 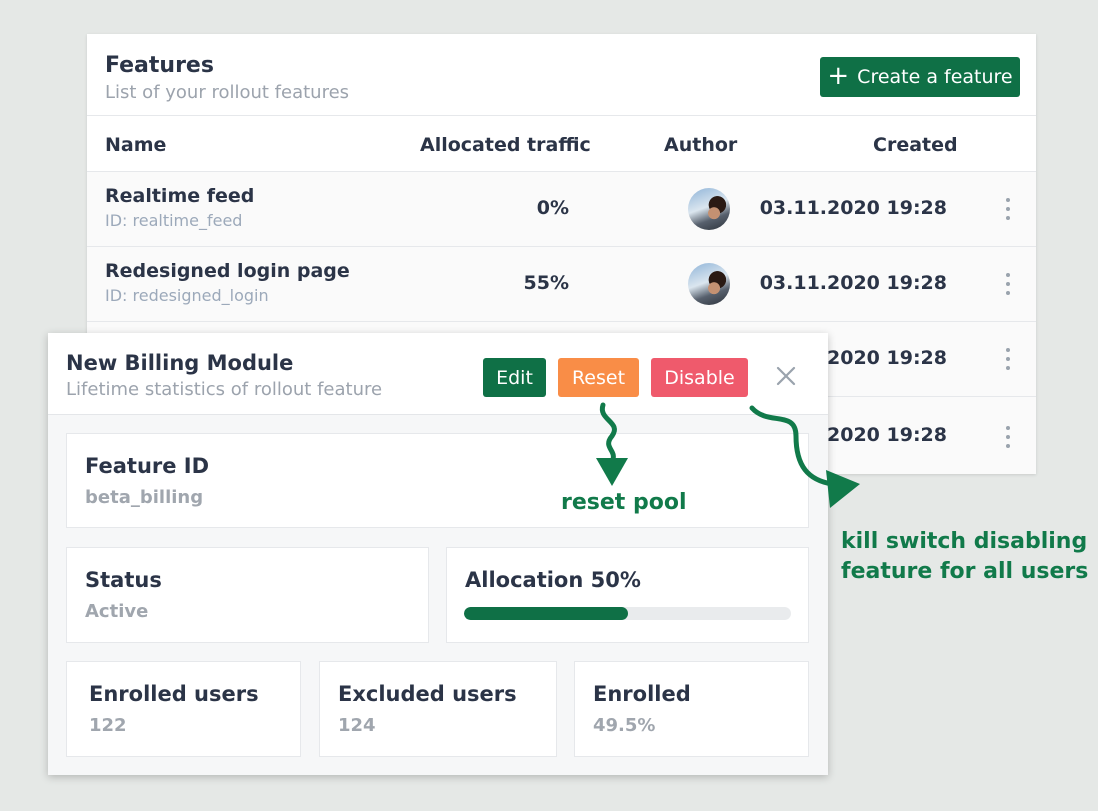 What do you see at coordinates (608, 433) in the screenshot?
I see `reset-arrow-stroke` at bounding box center [608, 433].